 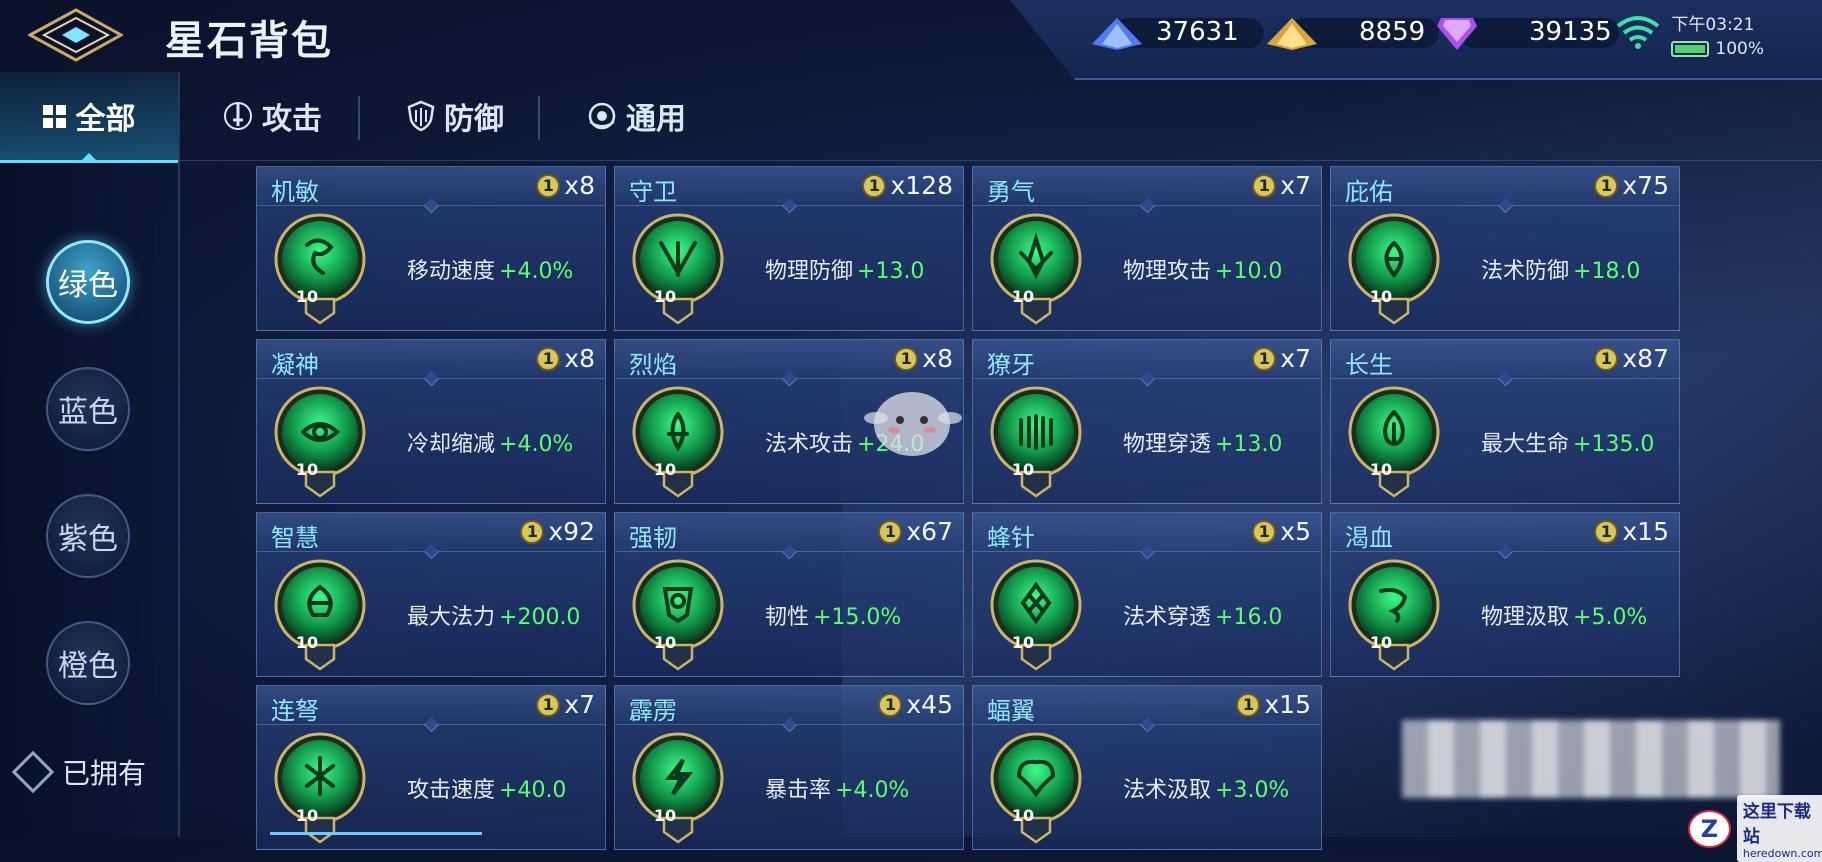 What do you see at coordinates (636, 116) in the screenshot?
I see `tab-general: 通用` at bounding box center [636, 116].